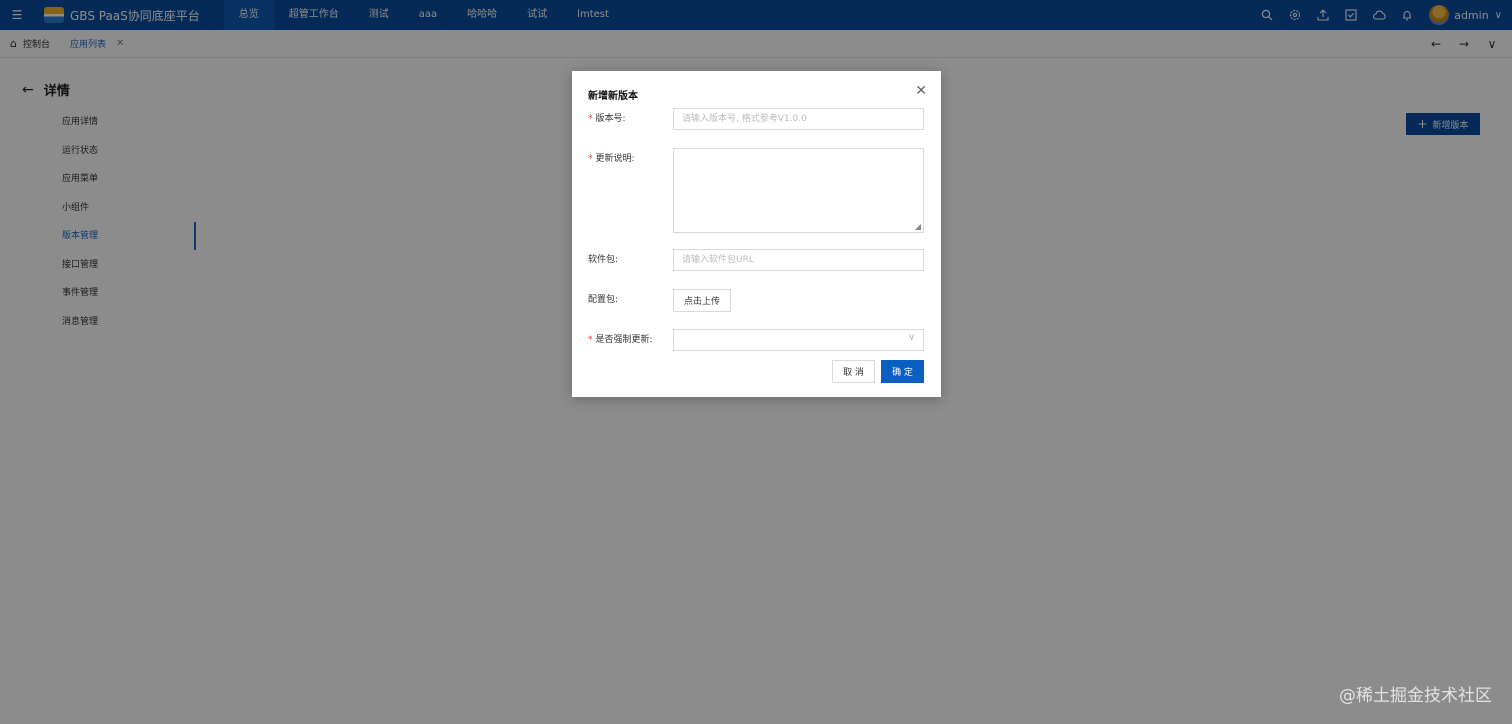  I want to click on config-label: 配置包:, so click(603, 300).